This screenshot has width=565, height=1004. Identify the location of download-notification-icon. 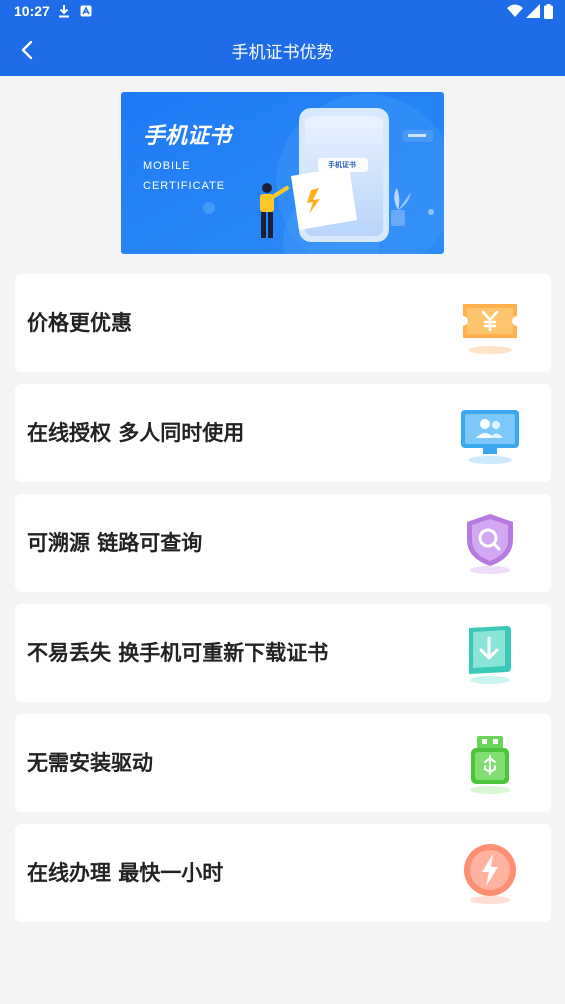
(64, 11).